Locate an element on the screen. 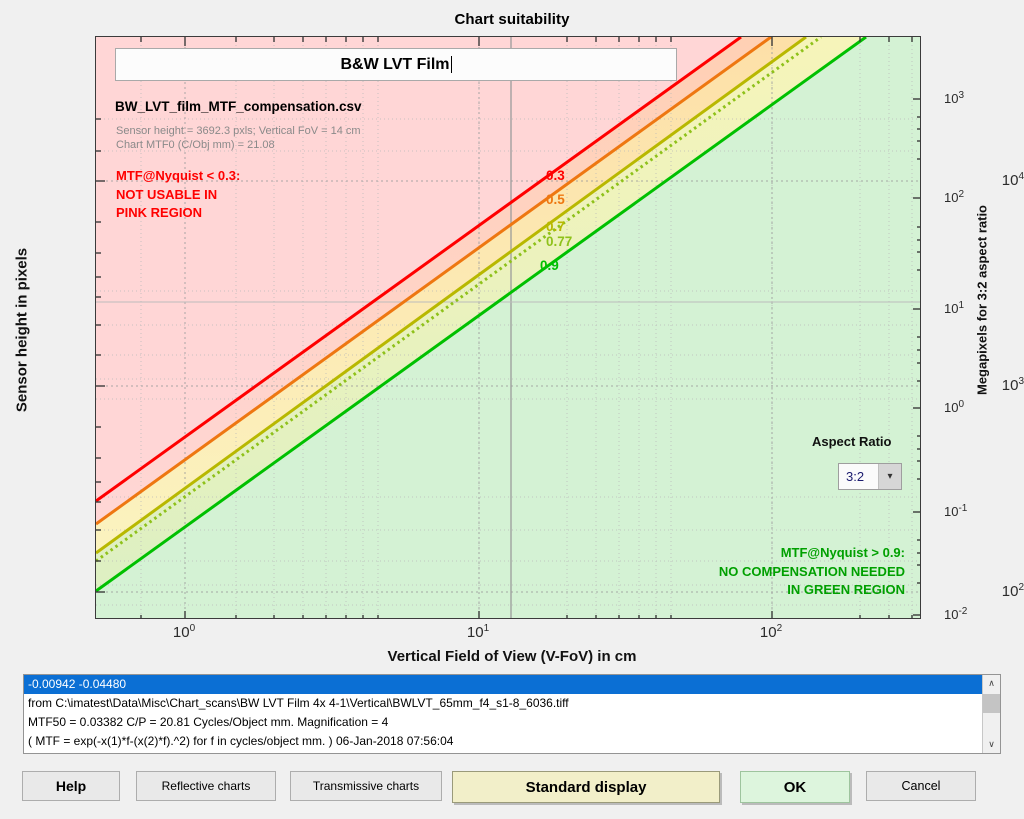 The height and width of the screenshot is (819, 1024). green-note-line-1: MTF@Nyquist > 0.9: is located at coordinates (842, 552).